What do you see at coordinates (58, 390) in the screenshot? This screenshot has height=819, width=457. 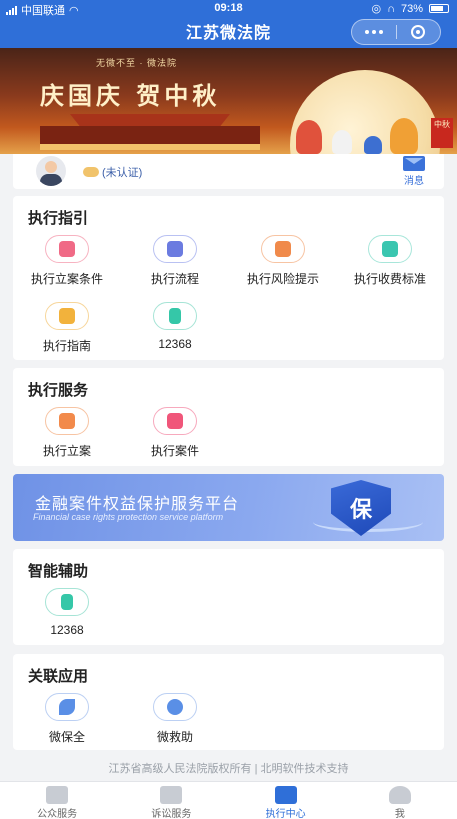 I see `section-service-title: 执行服务` at bounding box center [58, 390].